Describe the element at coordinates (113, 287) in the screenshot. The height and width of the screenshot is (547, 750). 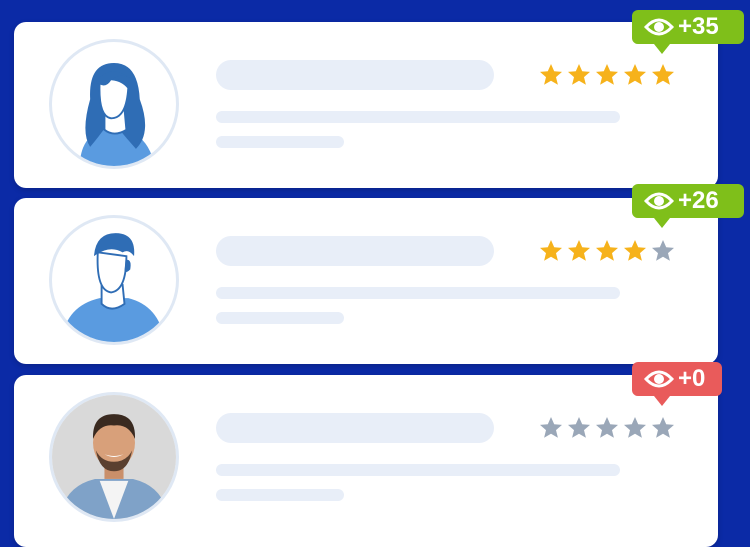
I see `man-illustration-icon` at that location.